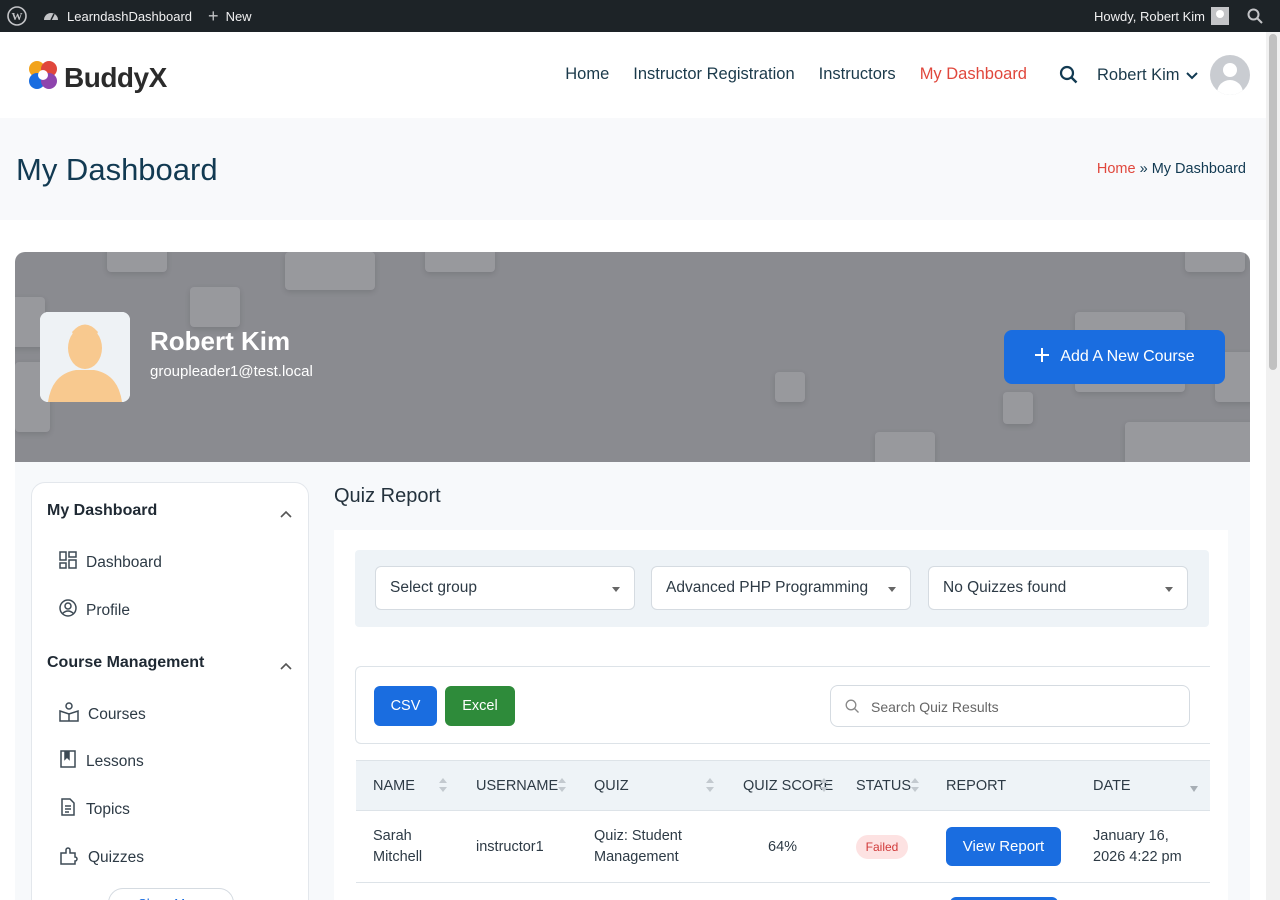  Describe the element at coordinates (171, 894) in the screenshot. I see `show-more-button: Show More` at that location.